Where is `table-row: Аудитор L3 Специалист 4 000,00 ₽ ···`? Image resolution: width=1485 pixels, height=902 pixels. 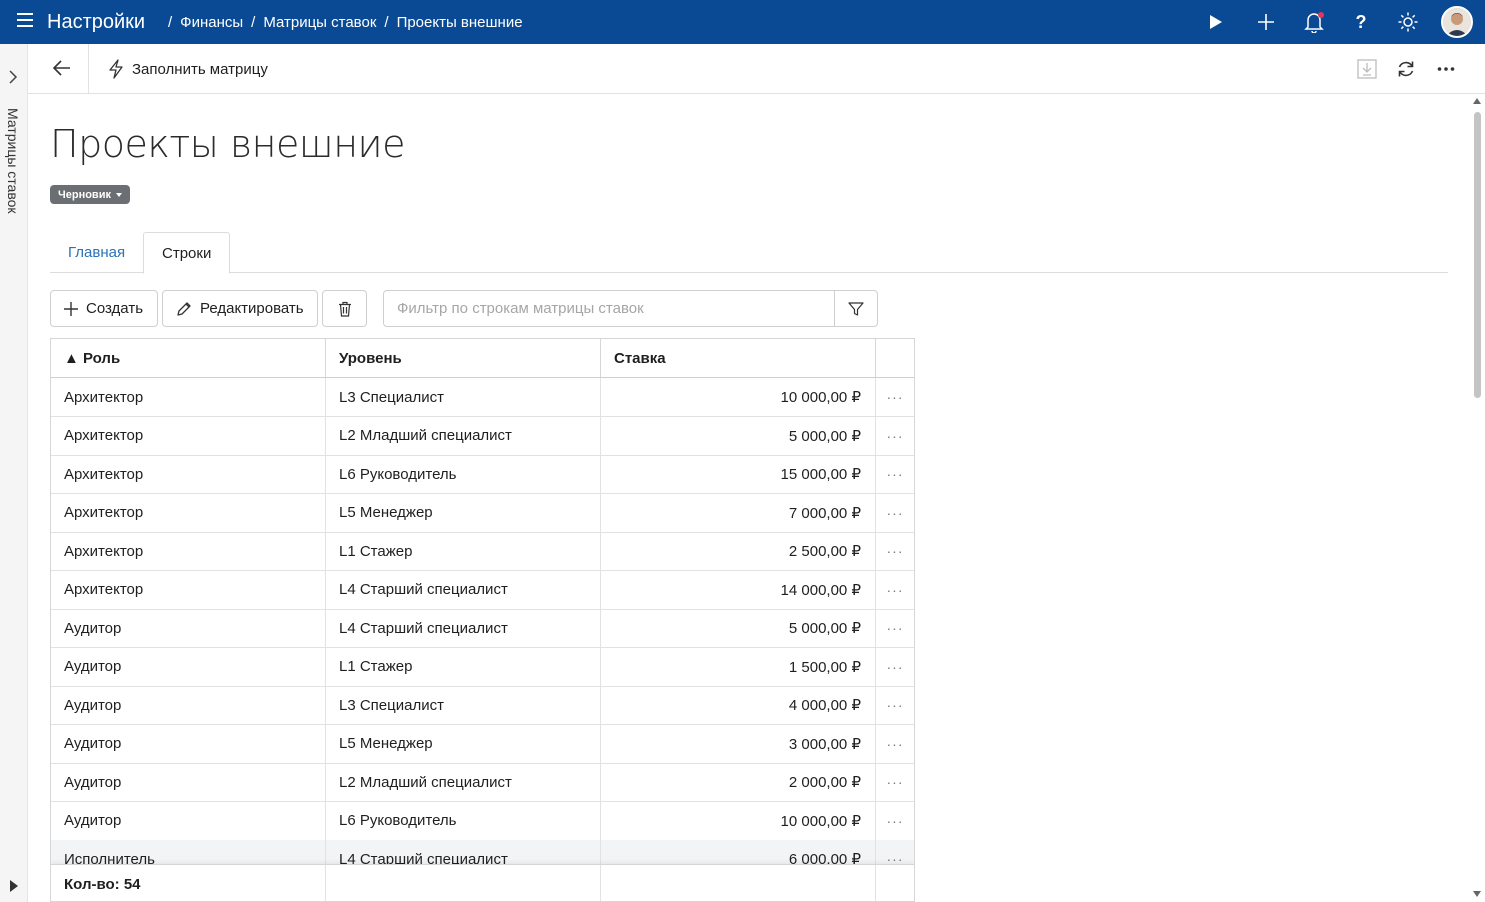 table-row: Аудитор L3 Специалист 4 000,00 ₽ ··· is located at coordinates (482, 705).